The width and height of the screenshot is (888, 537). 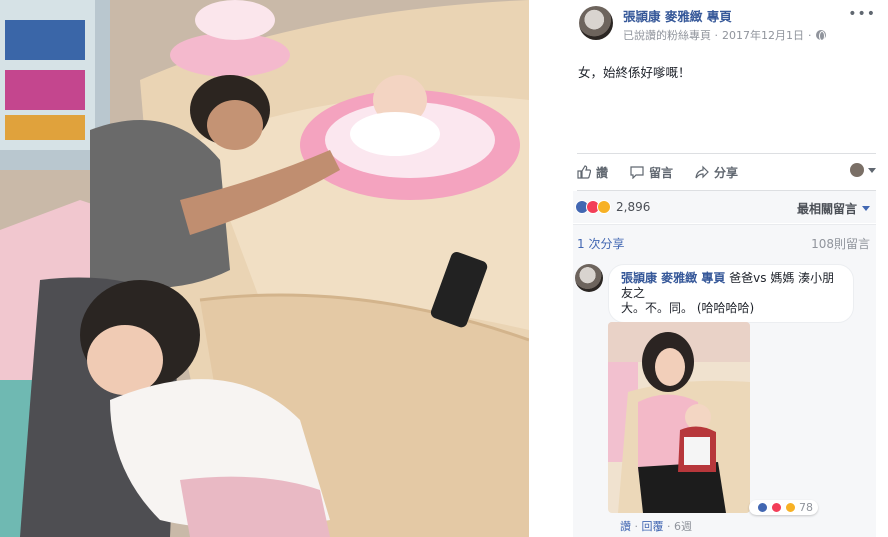 What do you see at coordinates (731, 293) in the screenshot?
I see `comment-bubble: 張頴康 麥雅緻 專頁 爸爸vs 媽媽 湊小朋友之 大。不。同。 (哈哈哈哈)` at bounding box center [731, 293].